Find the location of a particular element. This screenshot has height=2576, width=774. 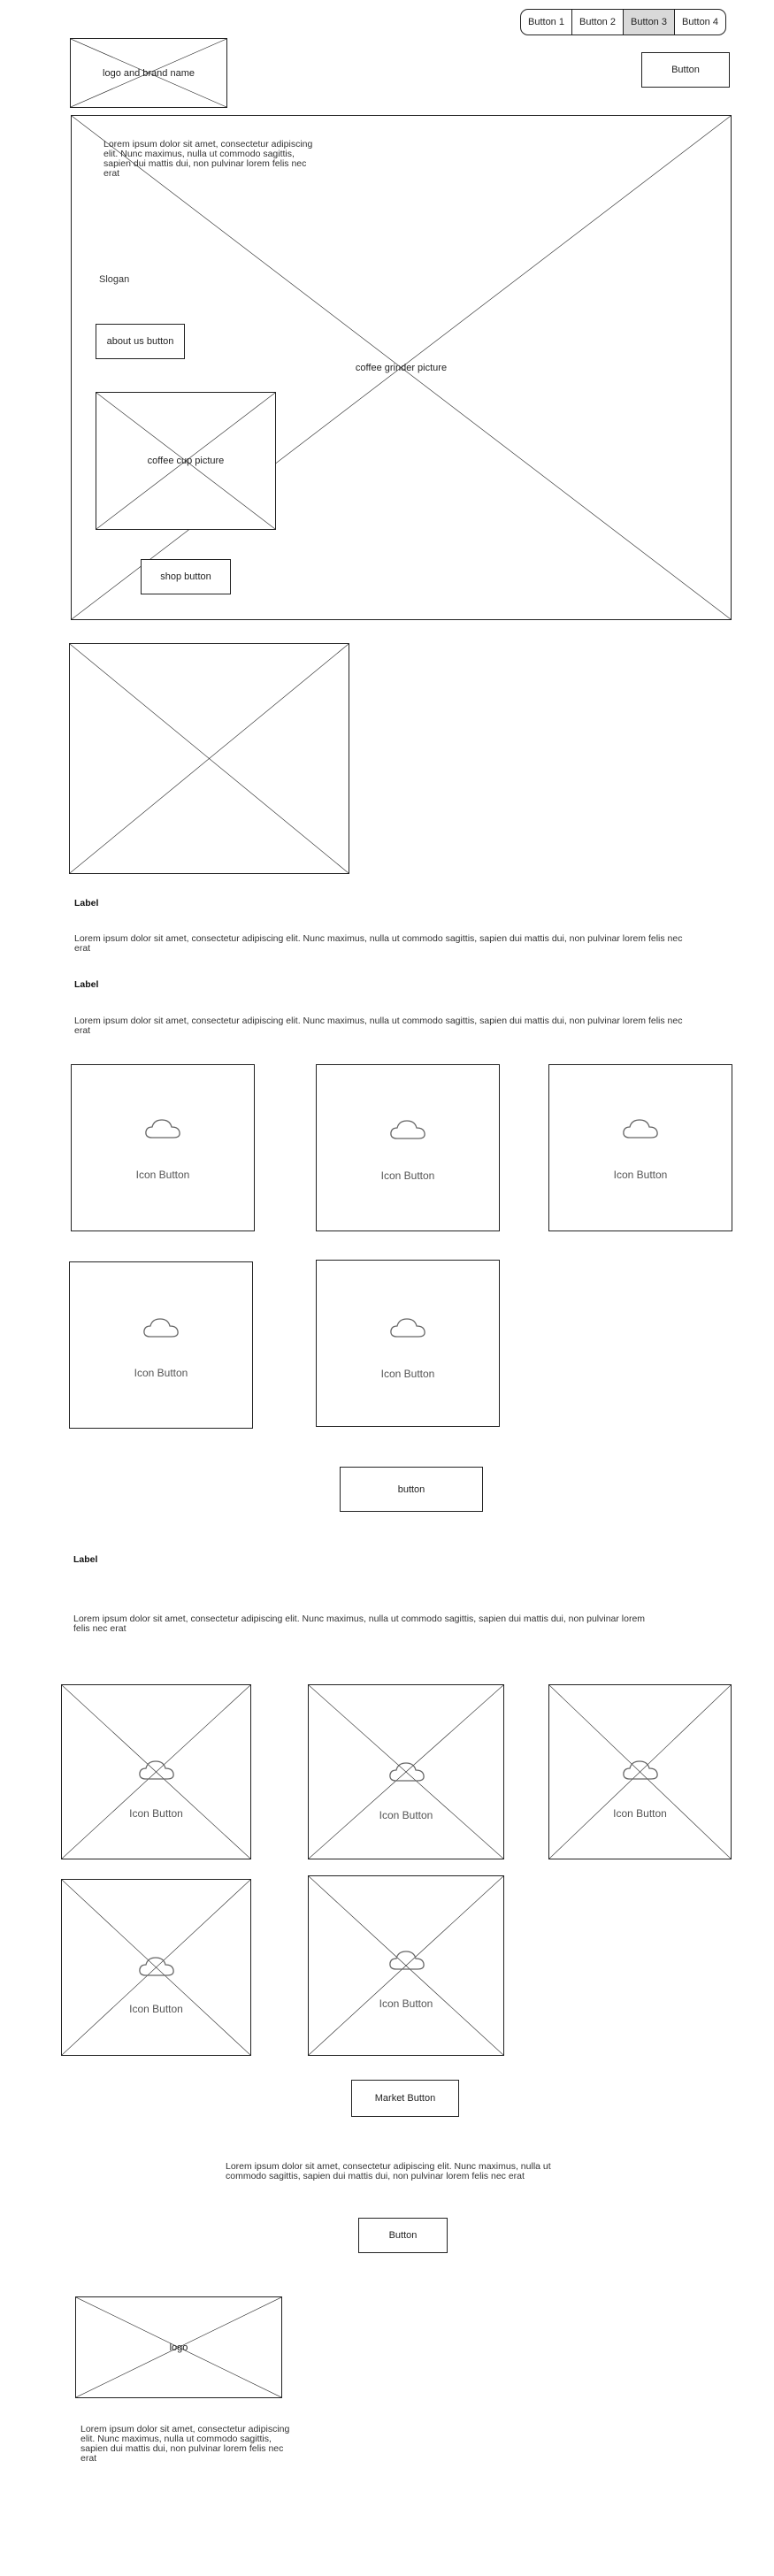

coffee-cup-label: coffee cup picture is located at coordinates (186, 461).